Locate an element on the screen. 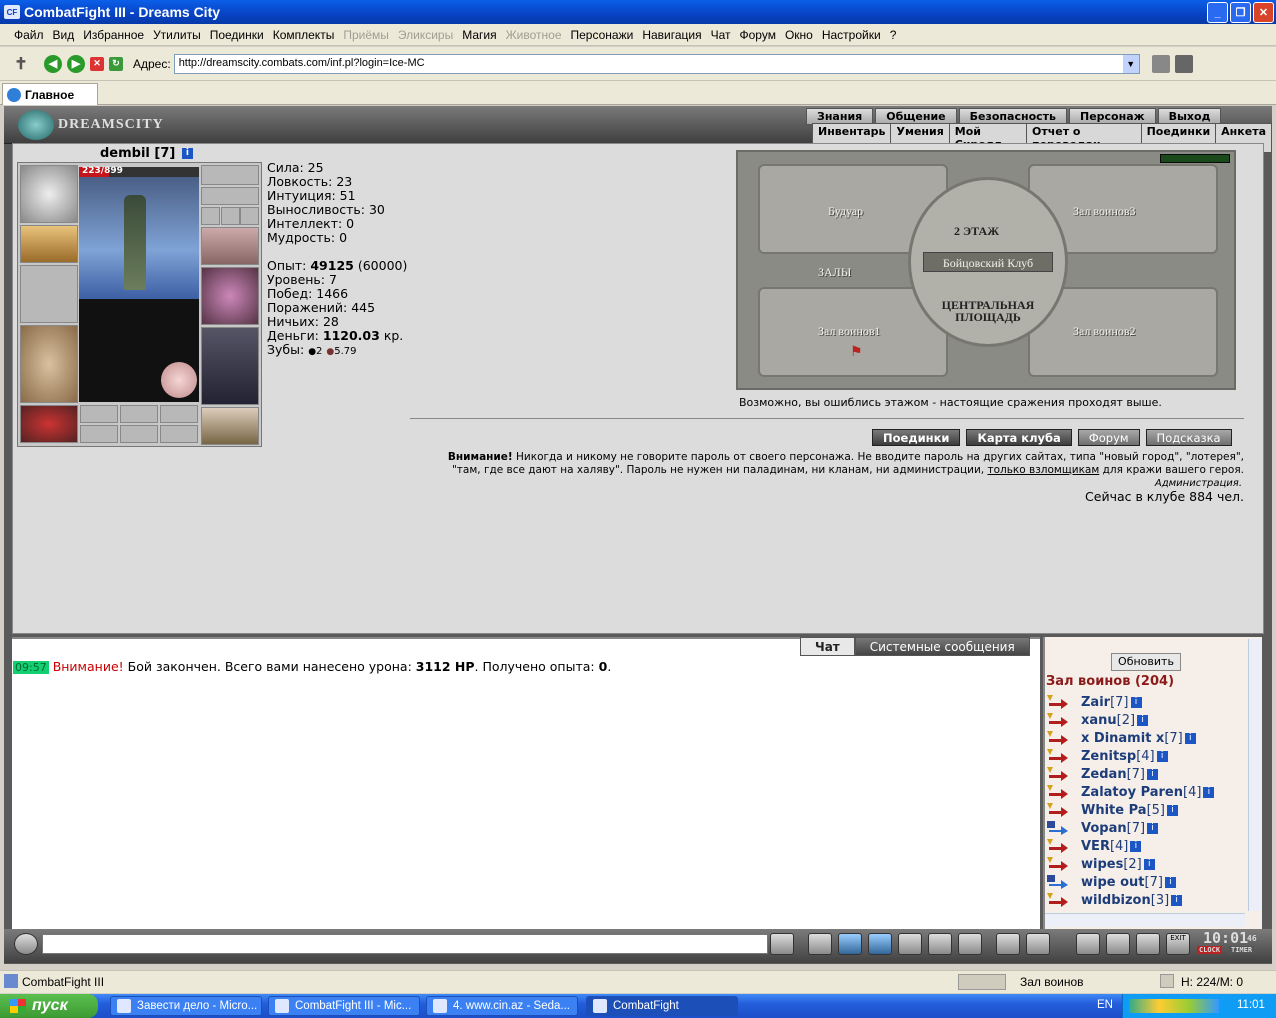 The image size is (1276, 1018). player-row: Zenitsp [4] i is located at coordinates (1147, 756).